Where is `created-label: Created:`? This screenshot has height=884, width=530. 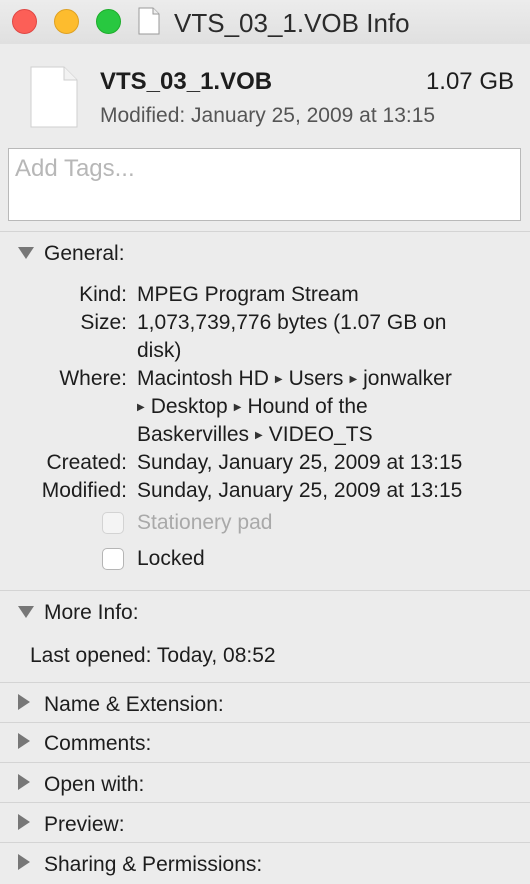 created-label: Created: is located at coordinates (86, 462).